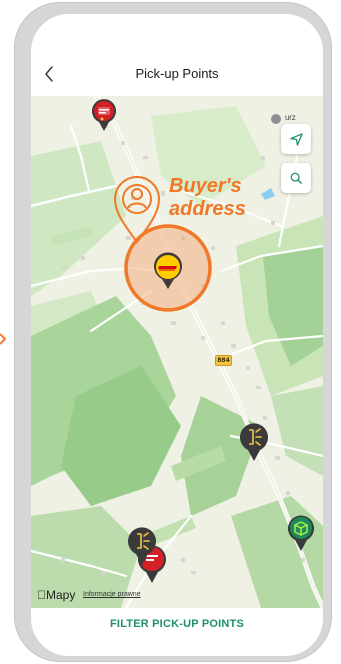  Describe the element at coordinates (223, 360) in the screenshot. I see `route-number-badge: 884` at that location.